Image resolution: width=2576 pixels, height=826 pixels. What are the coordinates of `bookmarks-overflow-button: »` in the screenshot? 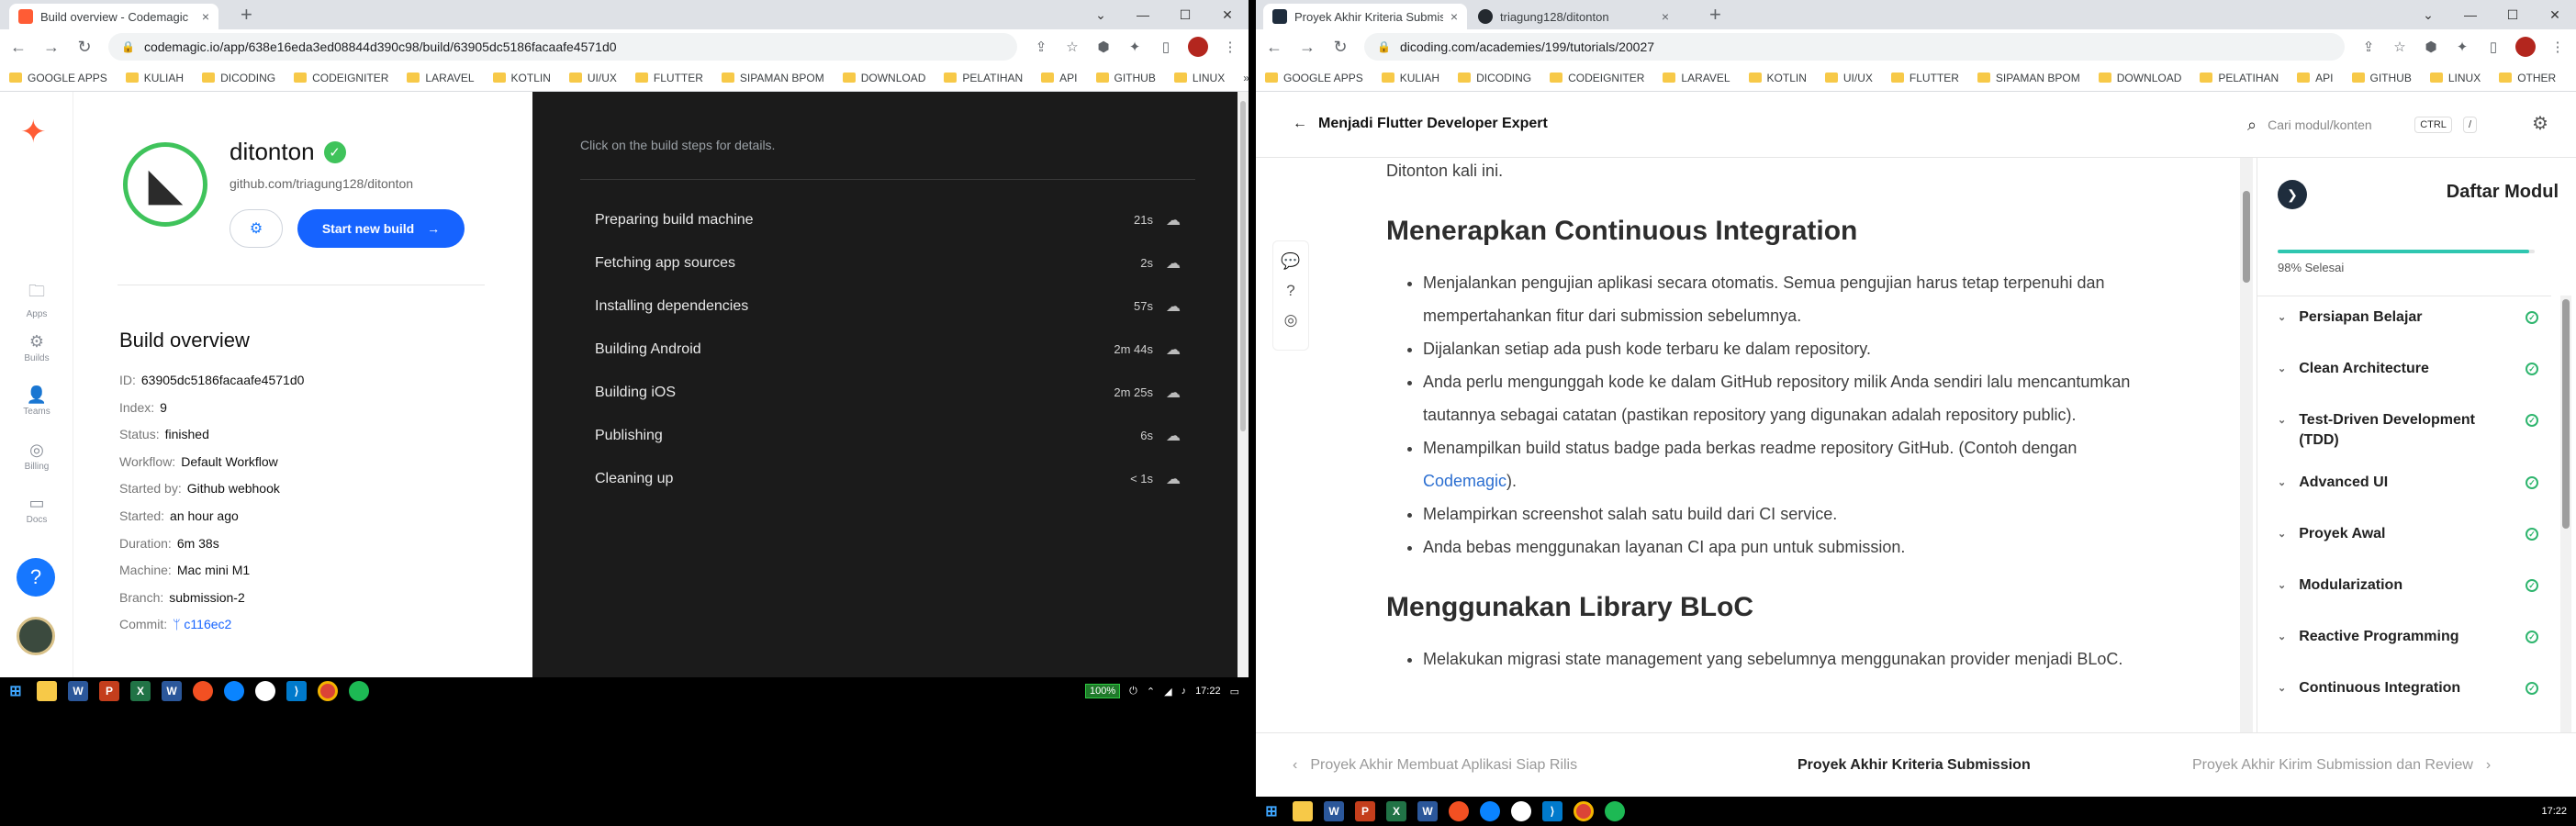 It's located at (1246, 78).